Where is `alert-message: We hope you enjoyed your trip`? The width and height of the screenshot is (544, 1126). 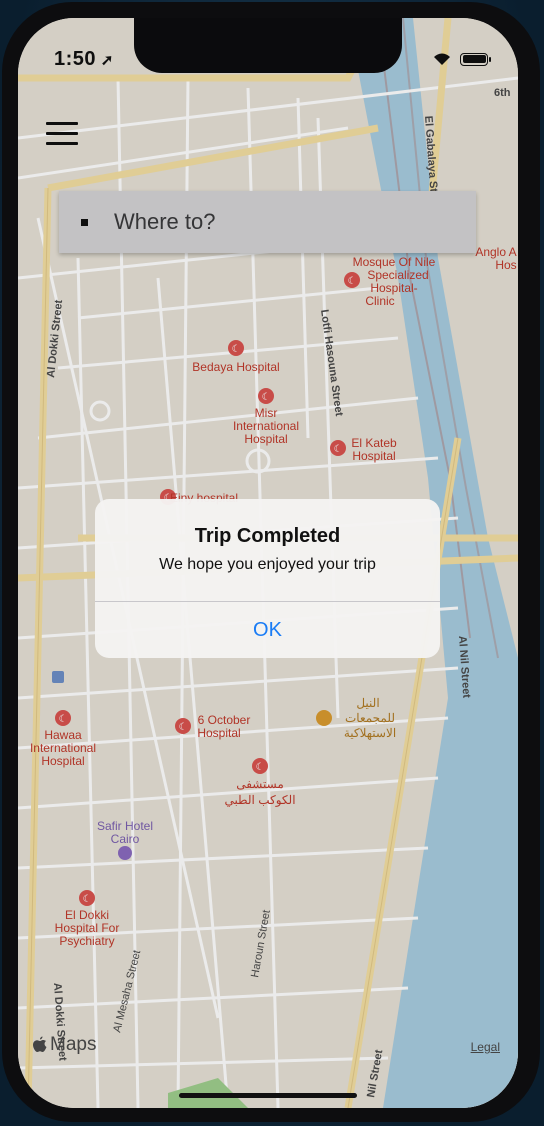
alert-message: We hope you enjoyed your trip is located at coordinates (267, 564).